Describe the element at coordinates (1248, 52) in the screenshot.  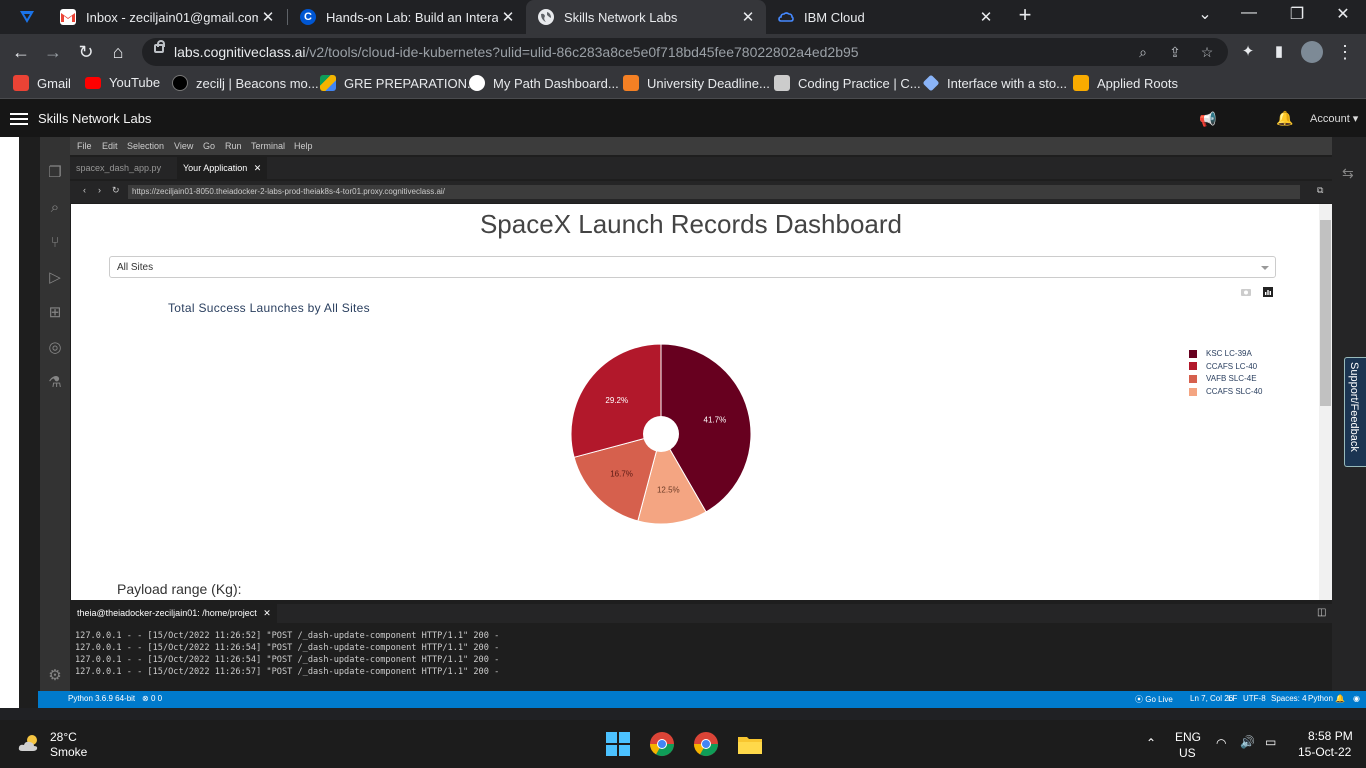
I see `extensions-puzzle-icon: ✦` at that location.